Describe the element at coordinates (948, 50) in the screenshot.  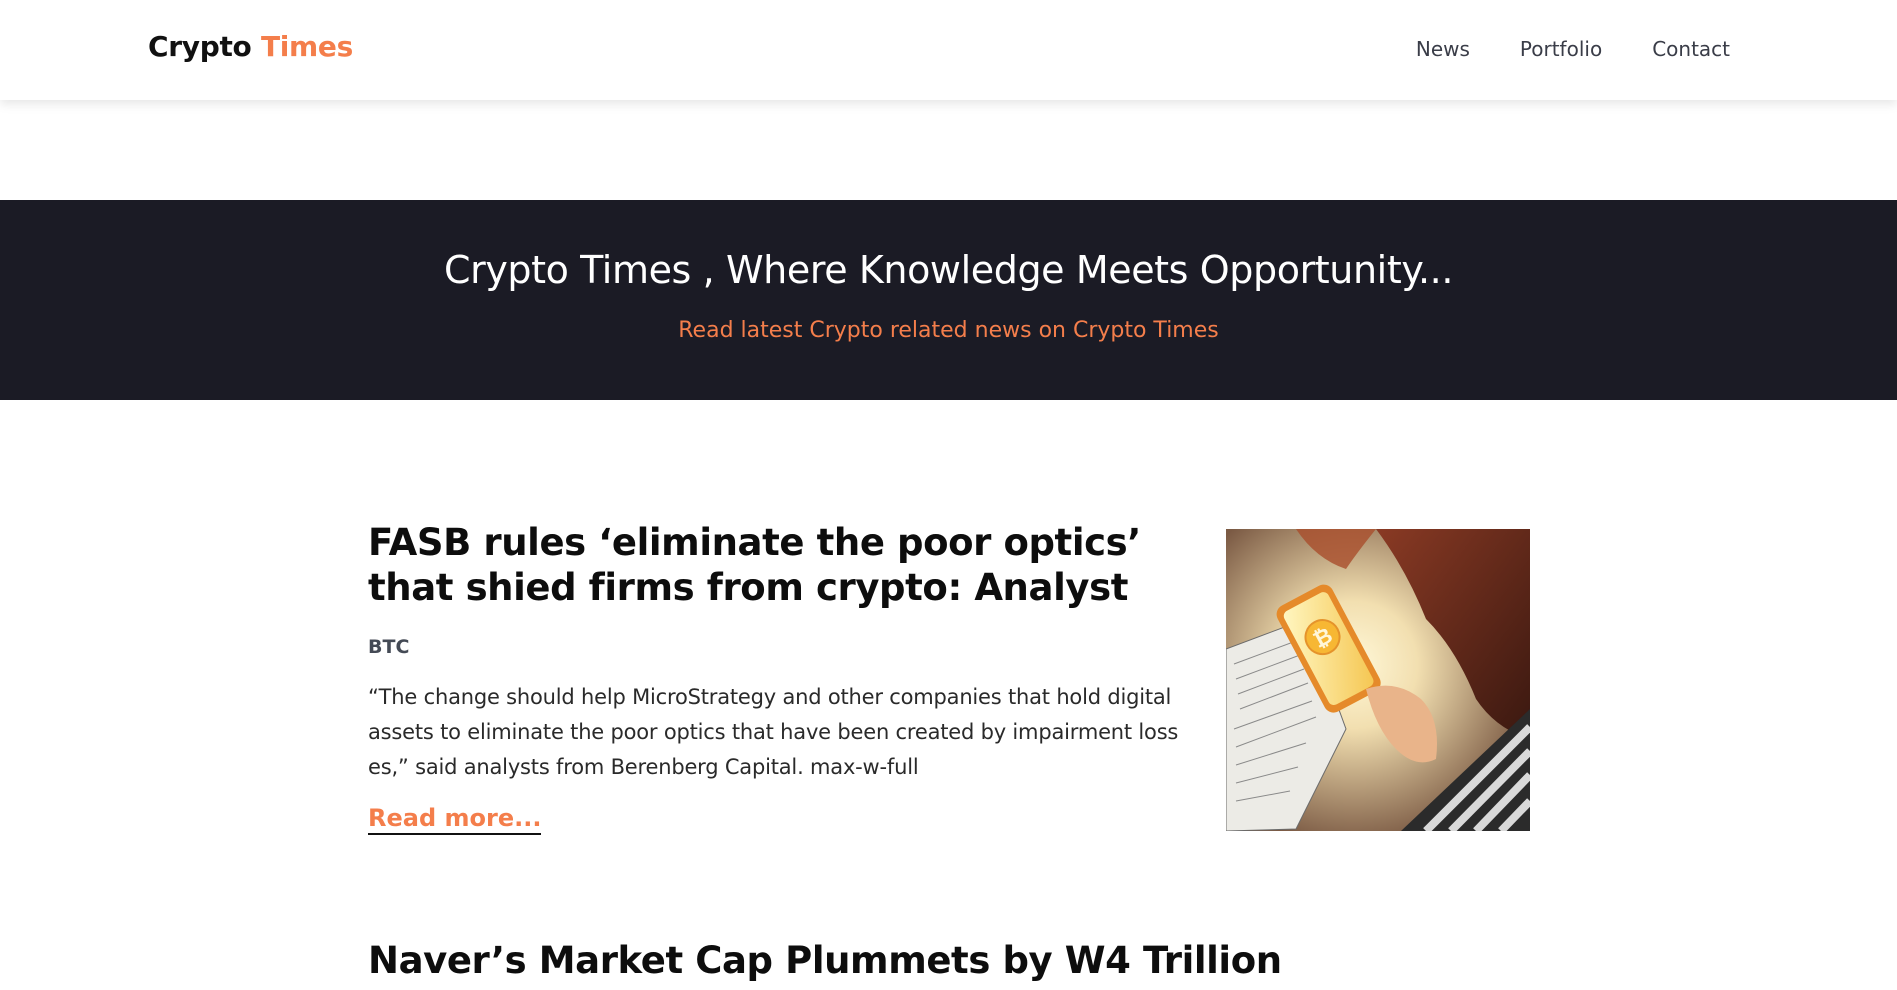
I see `site-header: Crypto Times News Portfolio Contact` at that location.